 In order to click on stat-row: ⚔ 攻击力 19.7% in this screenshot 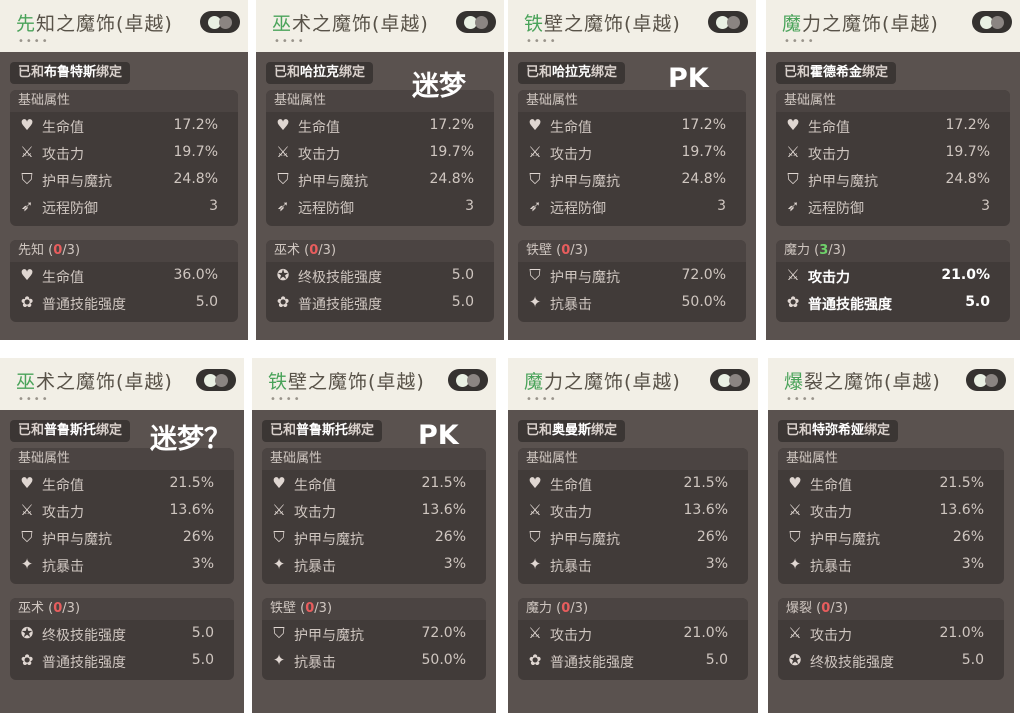, I will do `click(380, 152)`.